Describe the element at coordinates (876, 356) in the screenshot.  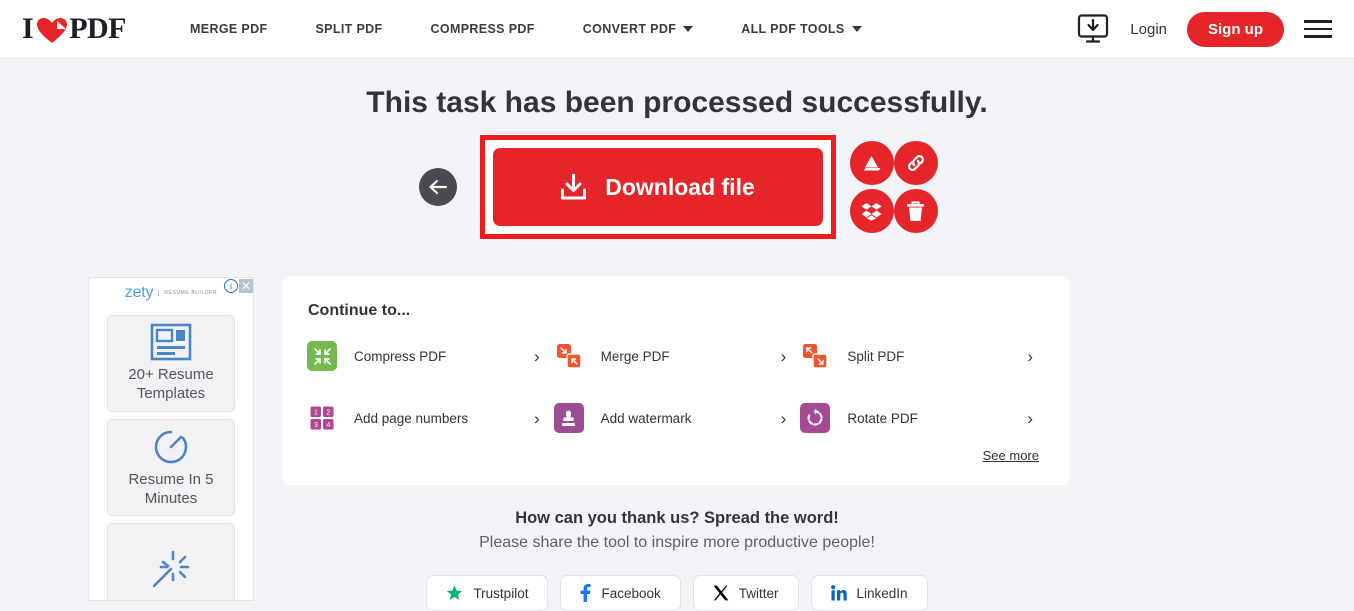
I see `tool-label: Split PDF` at that location.